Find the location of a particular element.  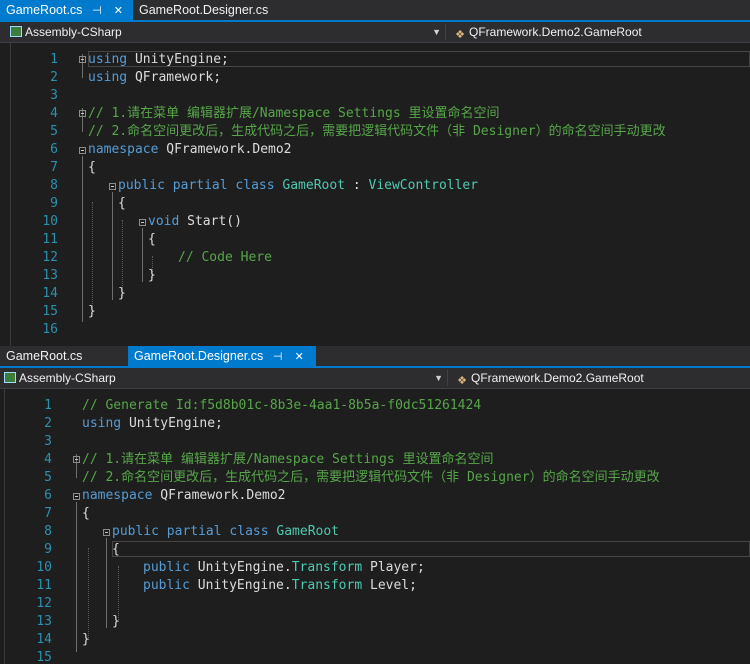

code-text: Player; is located at coordinates (393, 567).